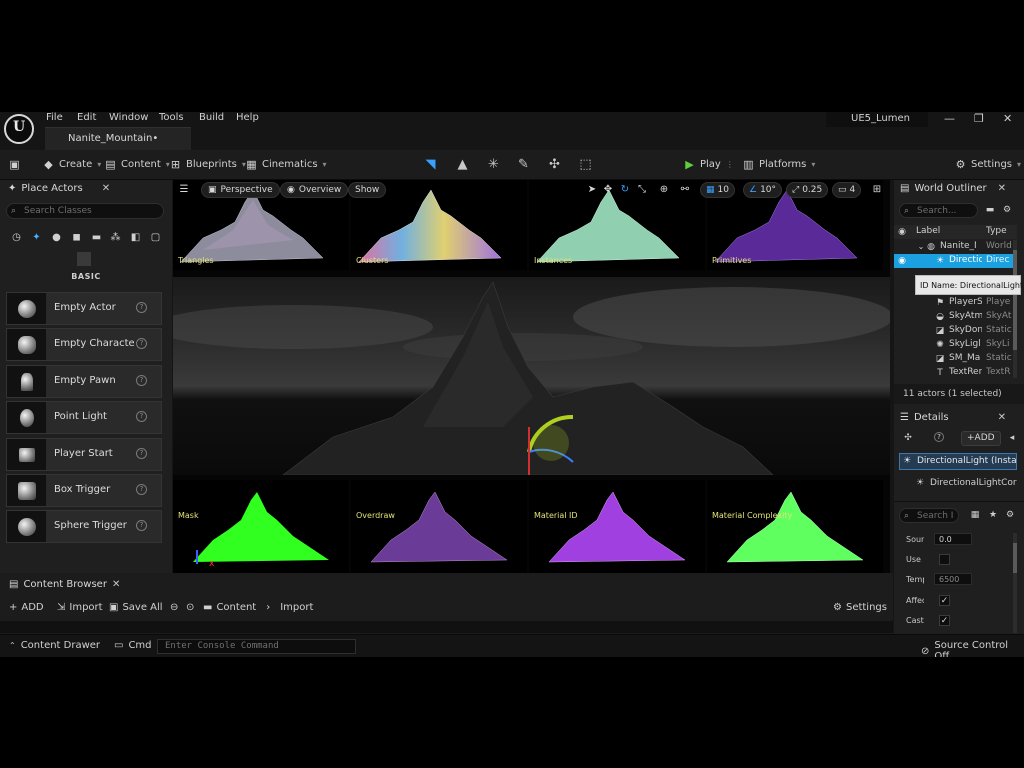  What do you see at coordinates (462, 164) in the screenshot?
I see `landscape-mode-icon: ▲` at bounding box center [462, 164].